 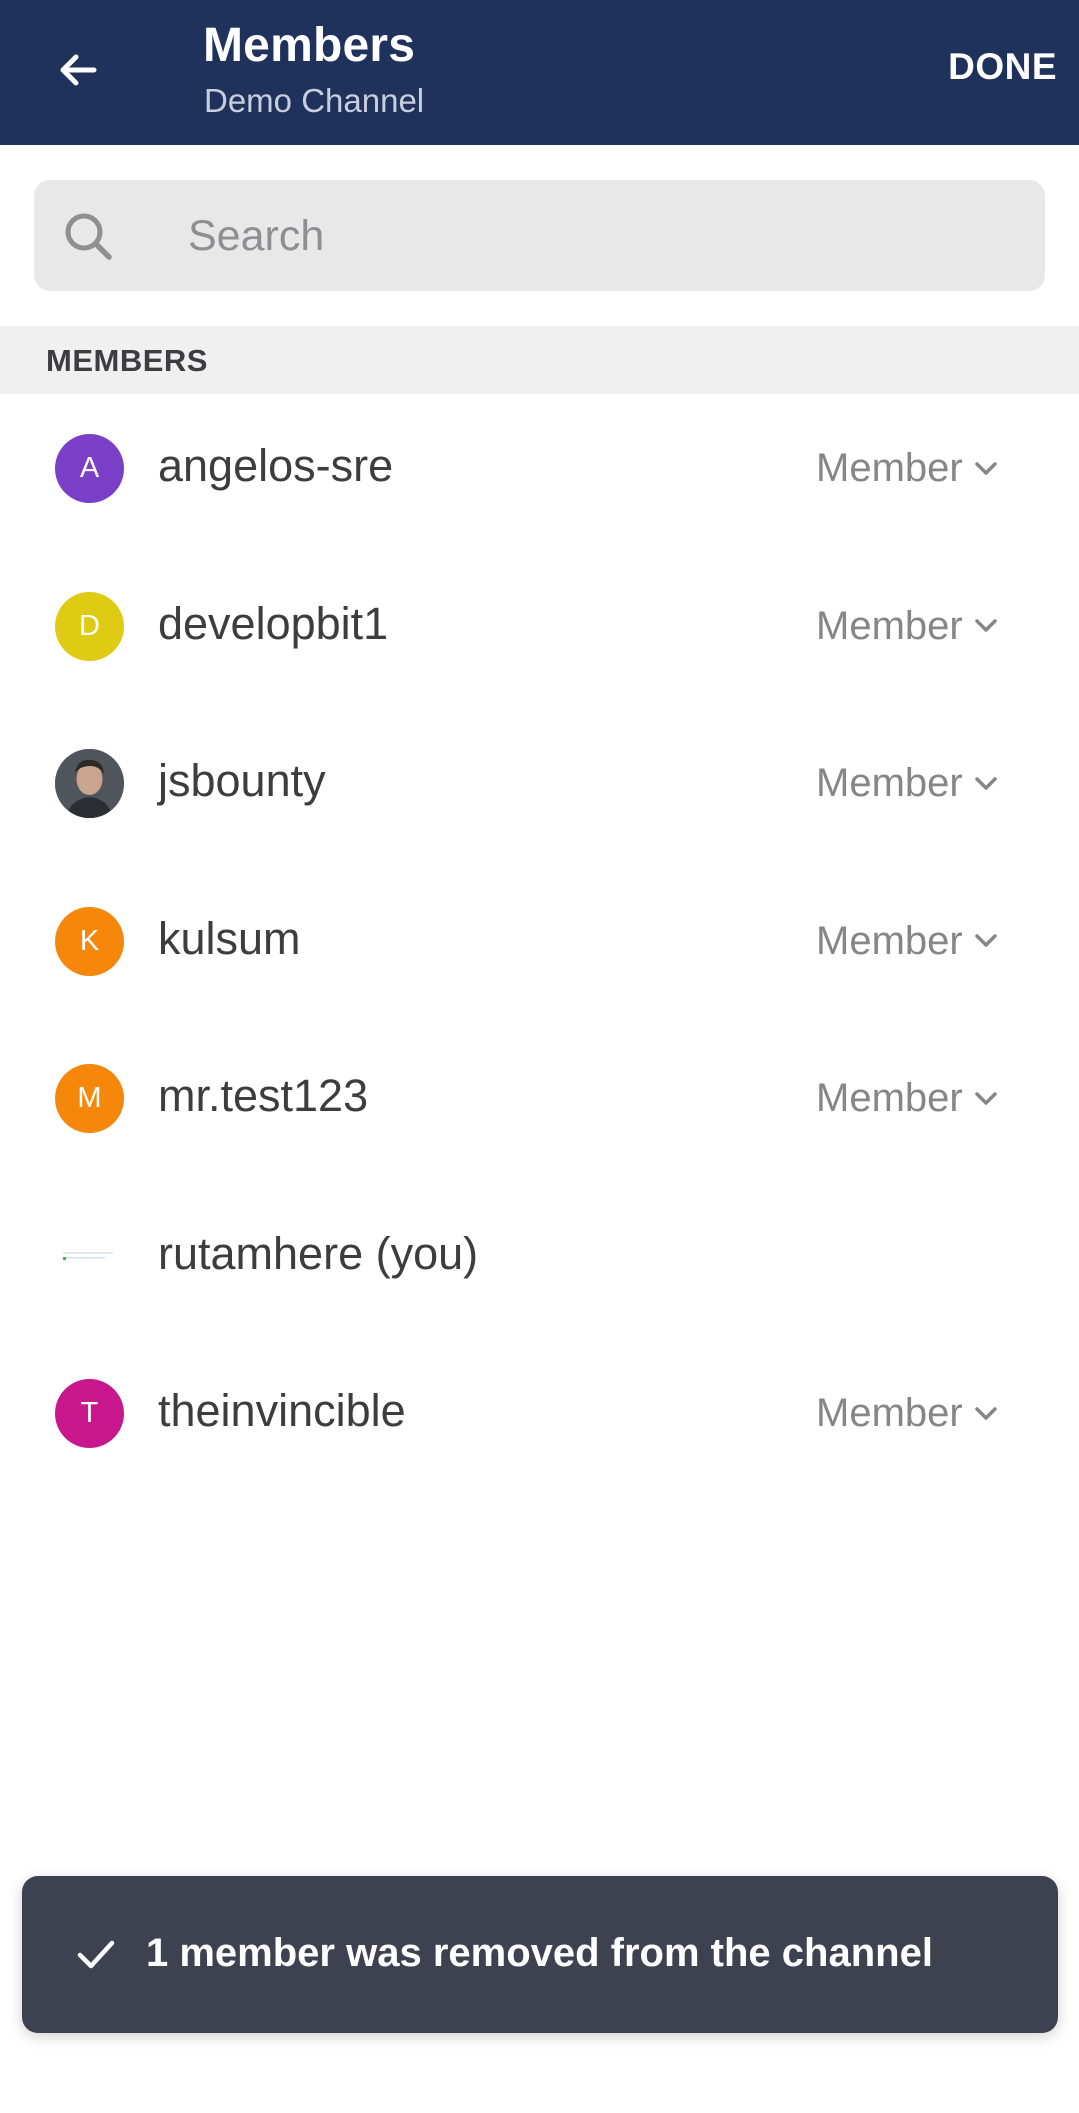 I want to click on member-name: jsbounty, so click(x=242, y=780).